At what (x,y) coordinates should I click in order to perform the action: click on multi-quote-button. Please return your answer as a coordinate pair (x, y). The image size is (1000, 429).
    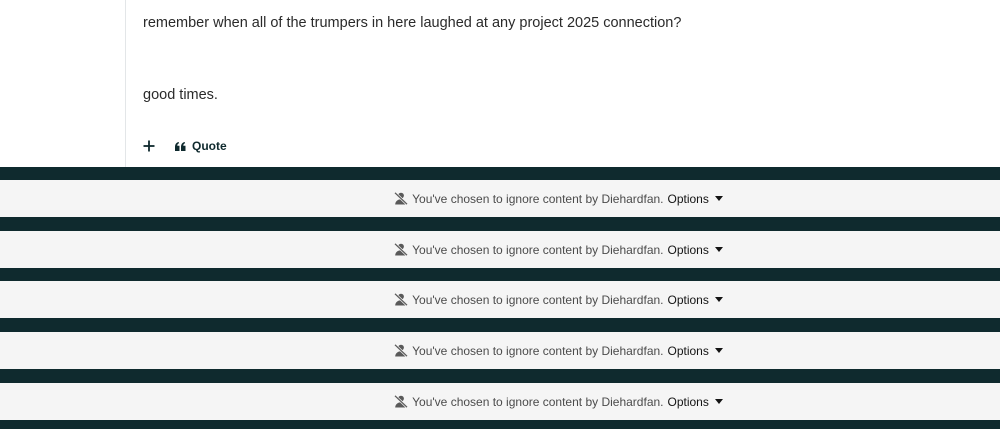
    Looking at the image, I should click on (149, 146).